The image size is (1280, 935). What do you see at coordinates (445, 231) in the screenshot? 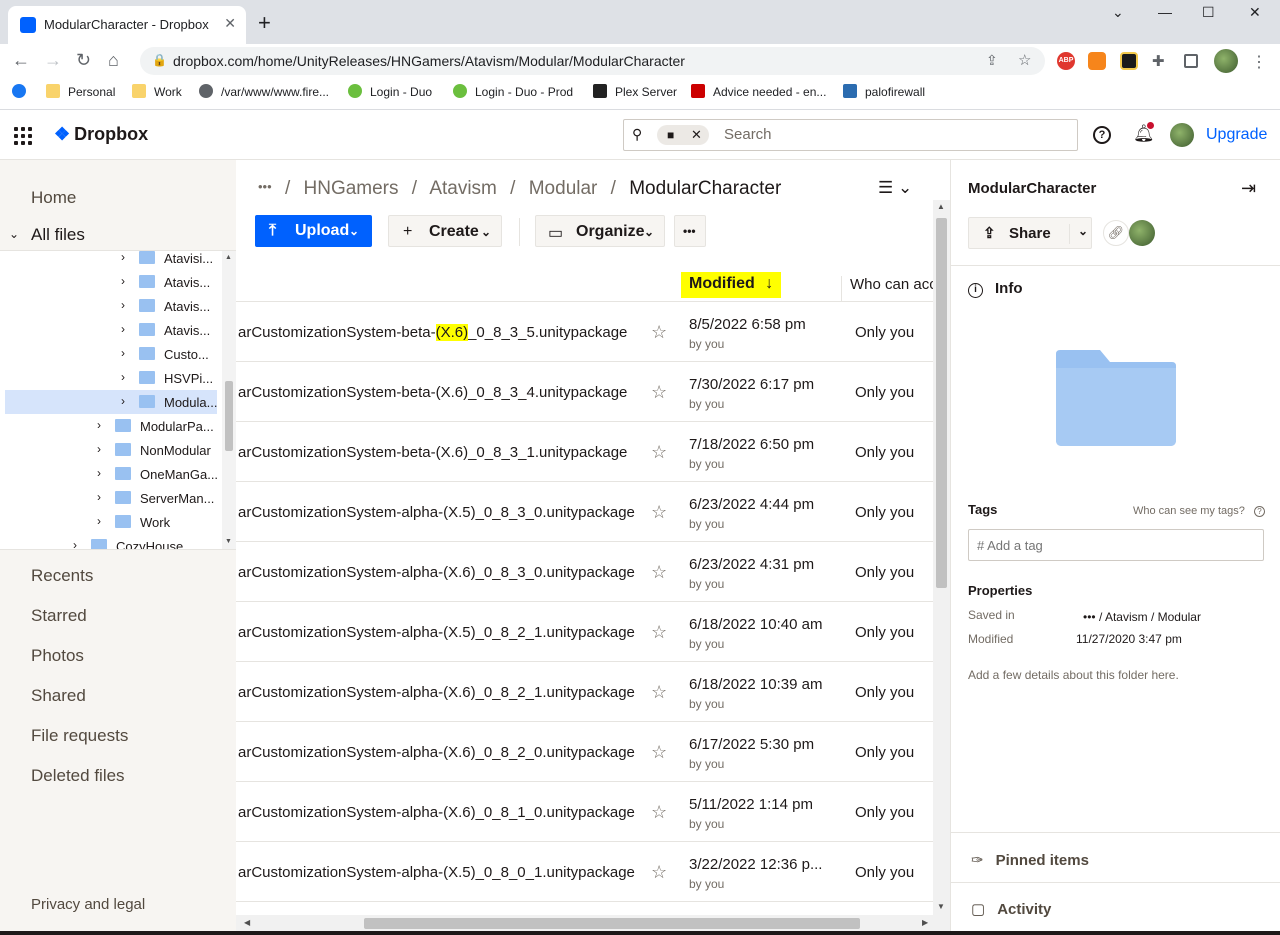
I see `create-button: + Create ⌄` at bounding box center [445, 231].